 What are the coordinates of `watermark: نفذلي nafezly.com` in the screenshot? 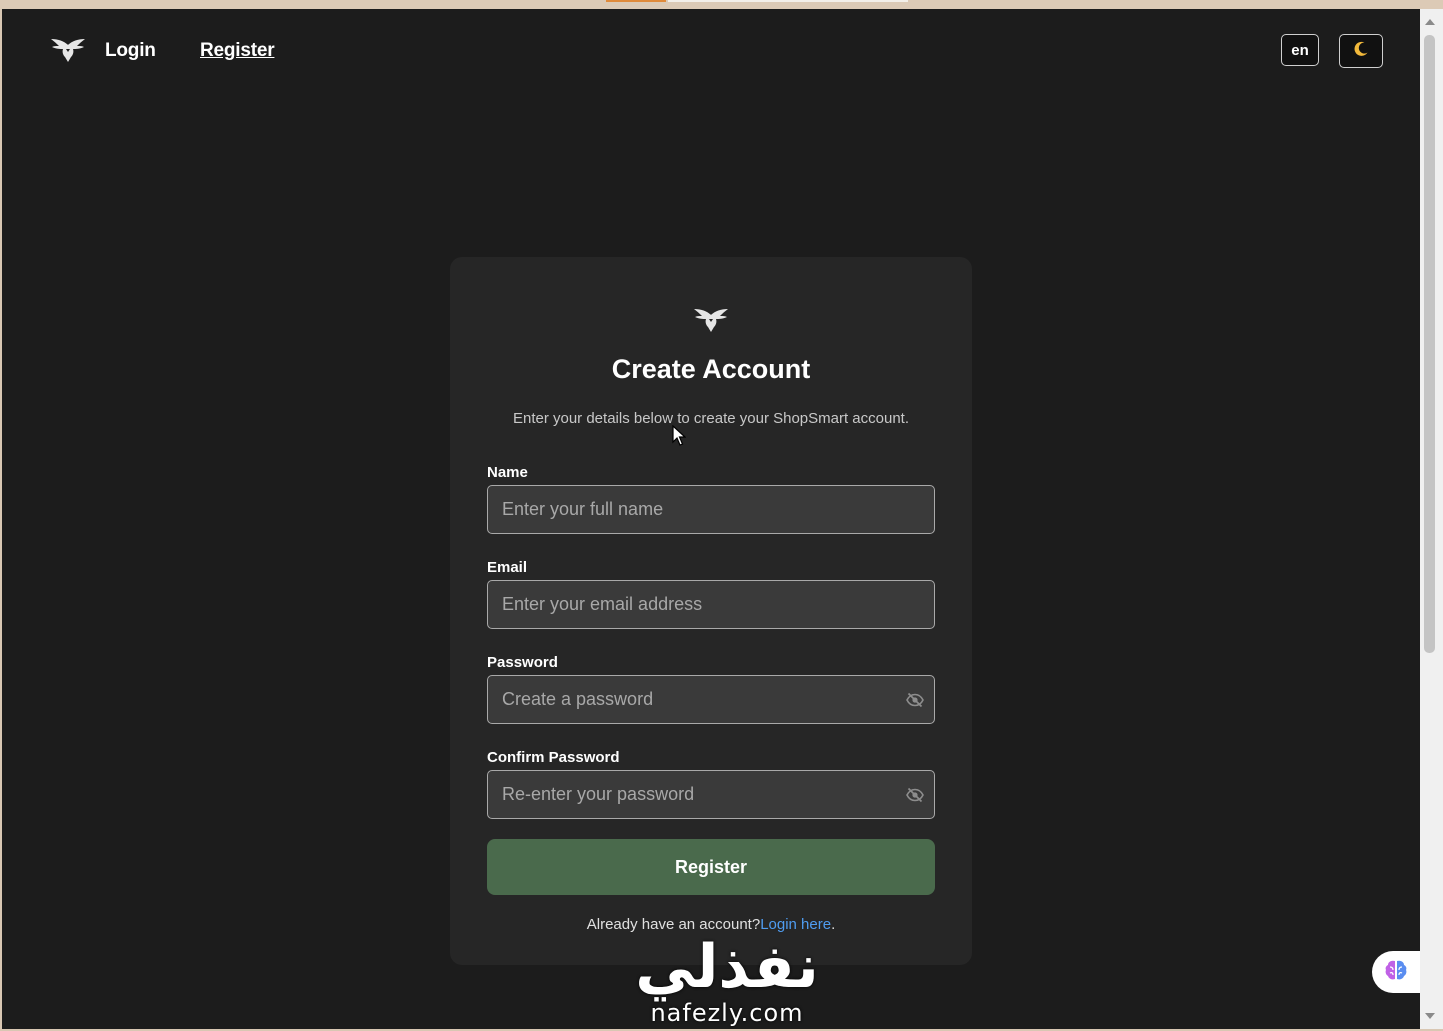 It's located at (727, 981).